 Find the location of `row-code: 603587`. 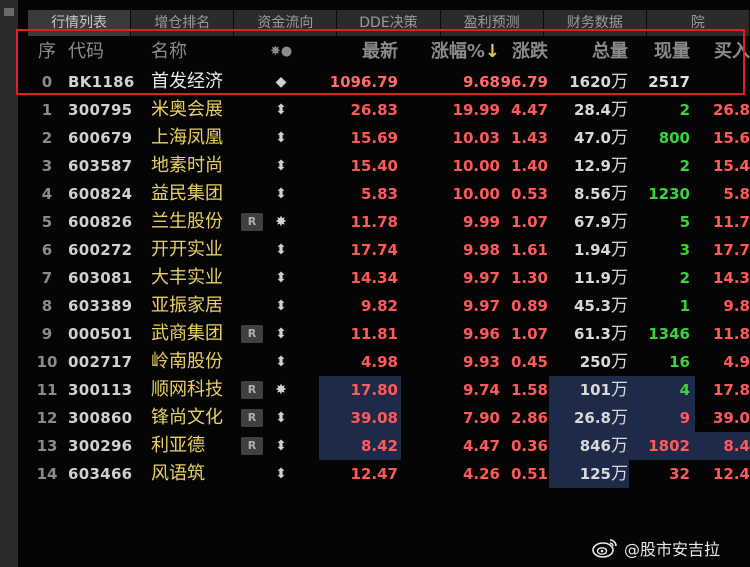

row-code: 603587 is located at coordinates (100, 166).